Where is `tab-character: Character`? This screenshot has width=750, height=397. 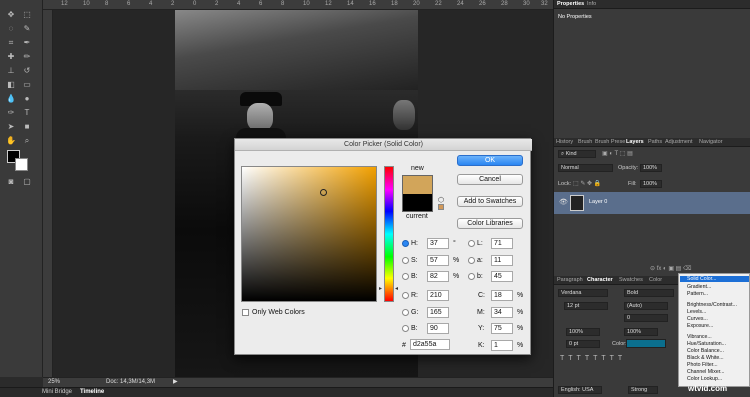
tab-character: Character is located at coordinates (600, 280).